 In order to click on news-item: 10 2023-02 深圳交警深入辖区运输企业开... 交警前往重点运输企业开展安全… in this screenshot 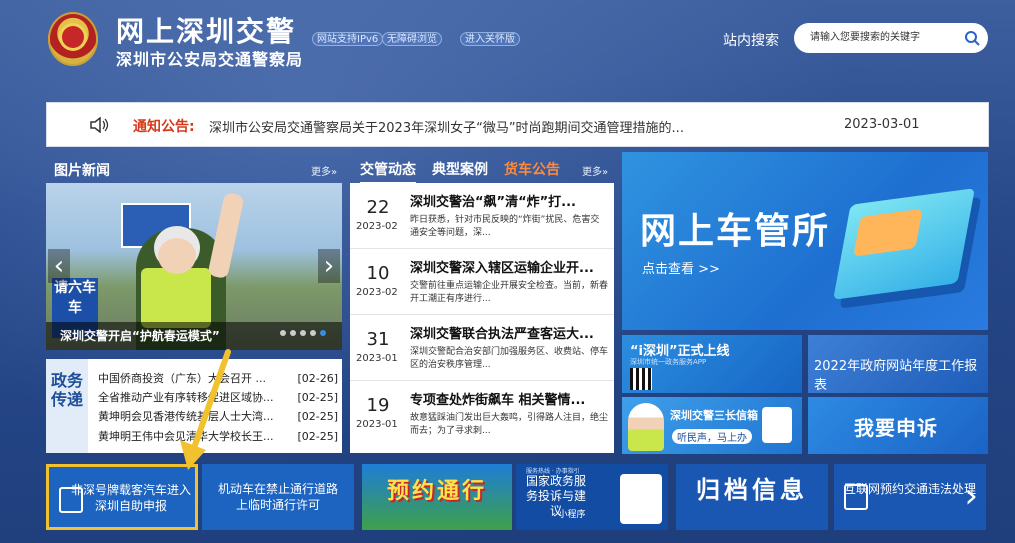, I will do `click(482, 282)`.